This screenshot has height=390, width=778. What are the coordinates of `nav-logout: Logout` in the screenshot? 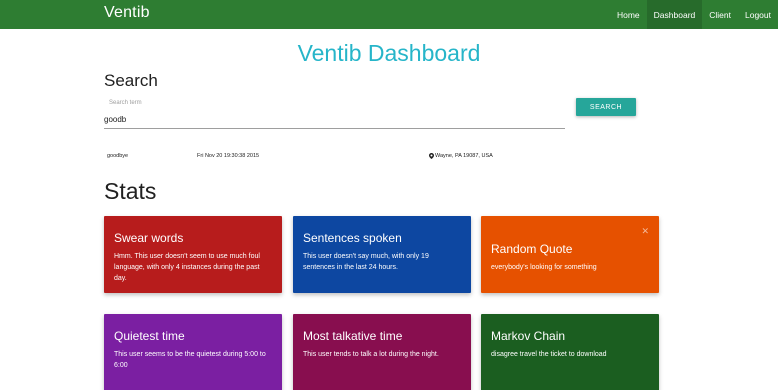 It's located at (758, 14).